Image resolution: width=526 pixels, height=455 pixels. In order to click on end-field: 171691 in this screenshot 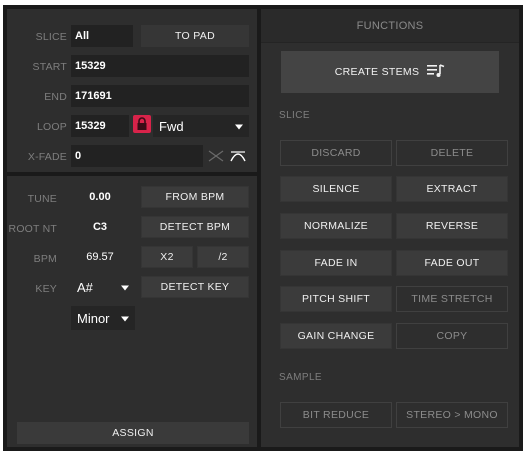, I will do `click(160, 96)`.